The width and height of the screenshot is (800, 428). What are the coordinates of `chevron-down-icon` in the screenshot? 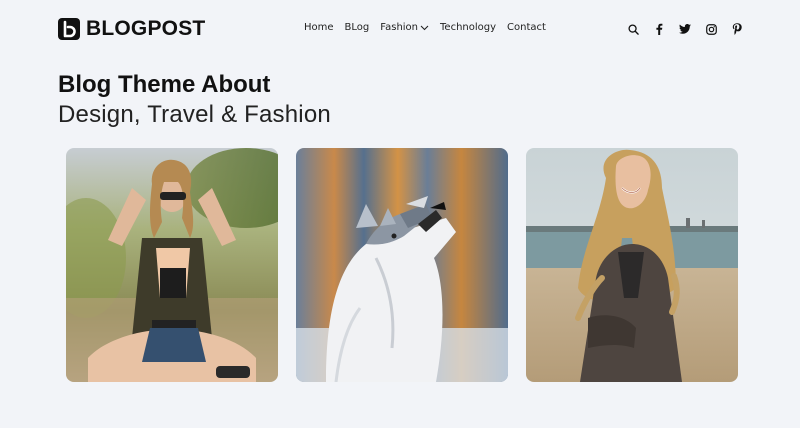 It's located at (424, 28).